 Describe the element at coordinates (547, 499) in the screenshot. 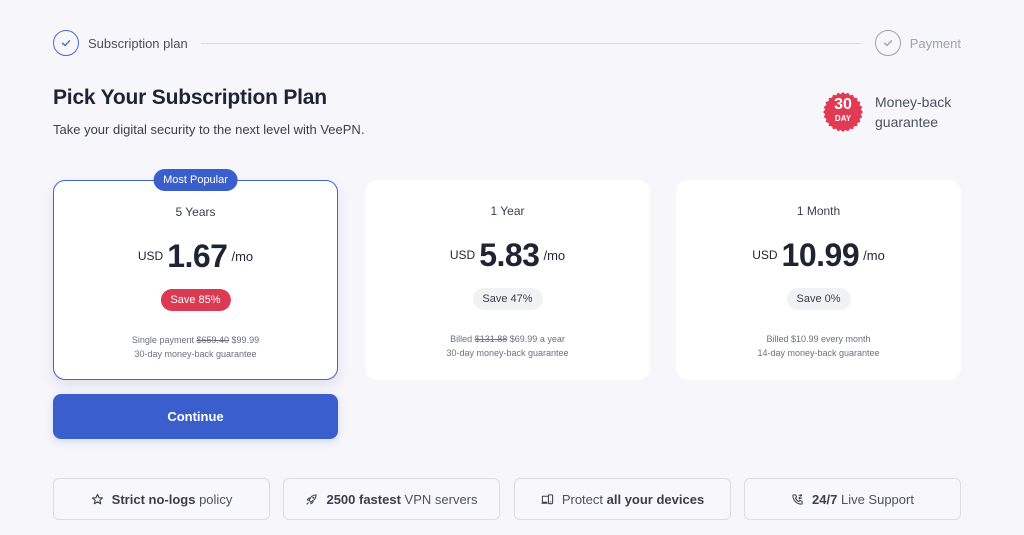

I see `devices-icon` at that location.